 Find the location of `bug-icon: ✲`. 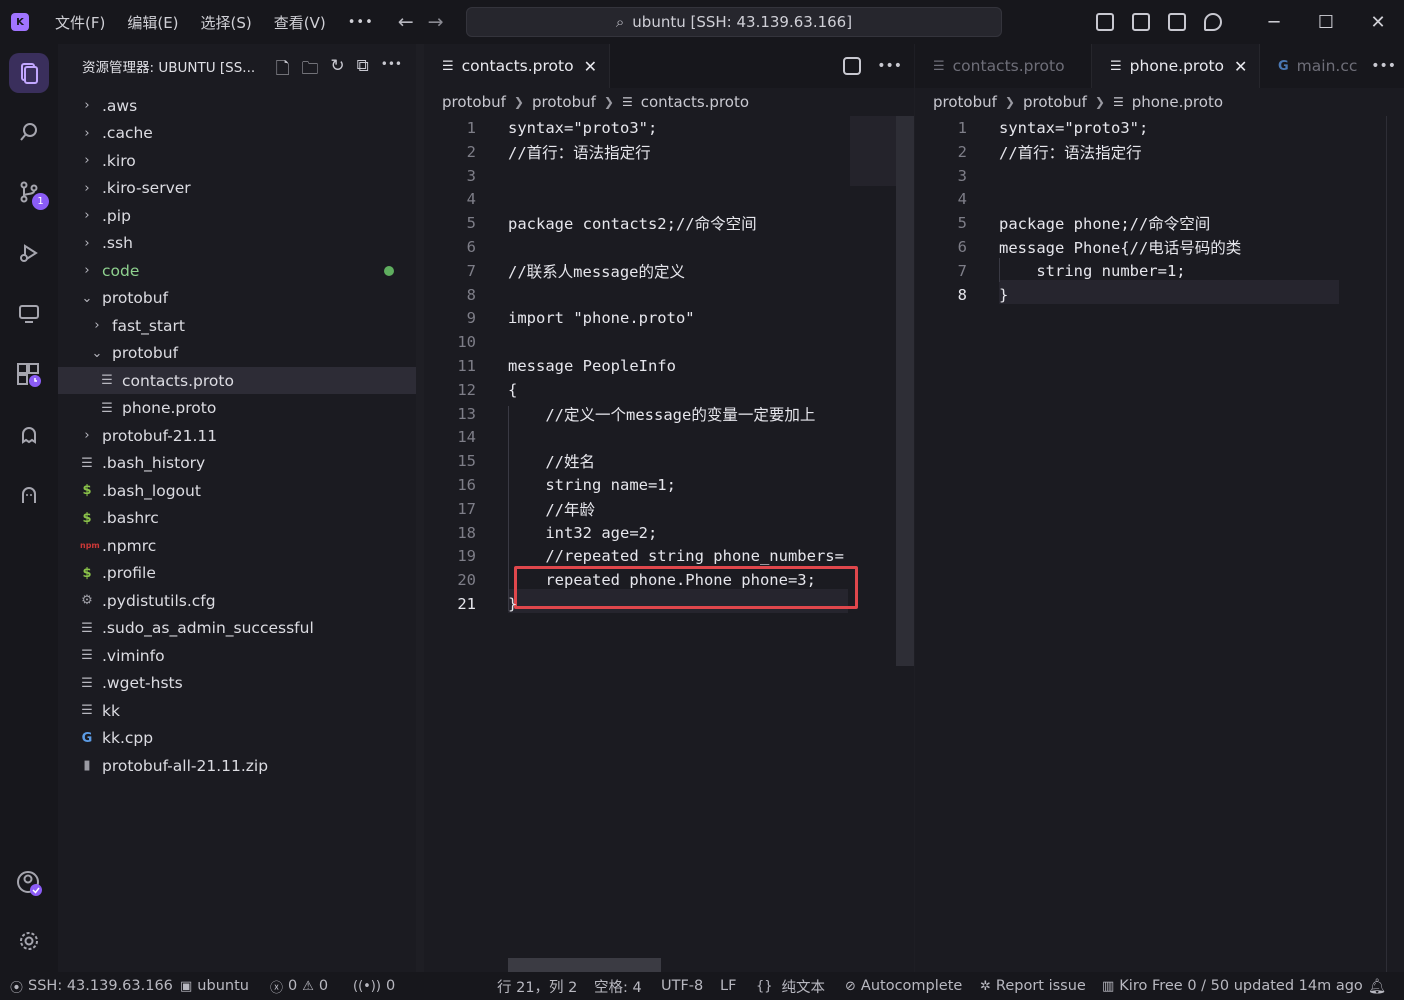

bug-icon: ✲ is located at coordinates (985, 986).